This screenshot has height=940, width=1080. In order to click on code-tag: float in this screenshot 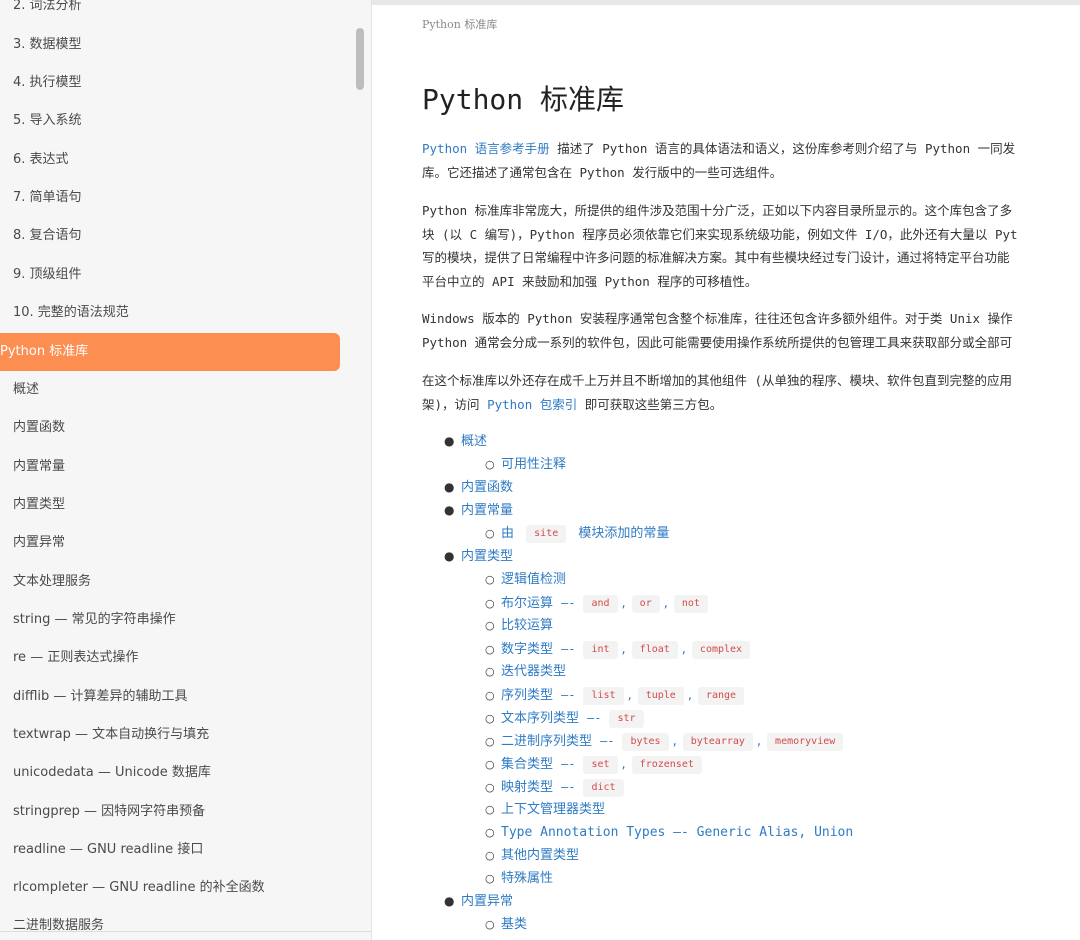, I will do `click(654, 649)`.